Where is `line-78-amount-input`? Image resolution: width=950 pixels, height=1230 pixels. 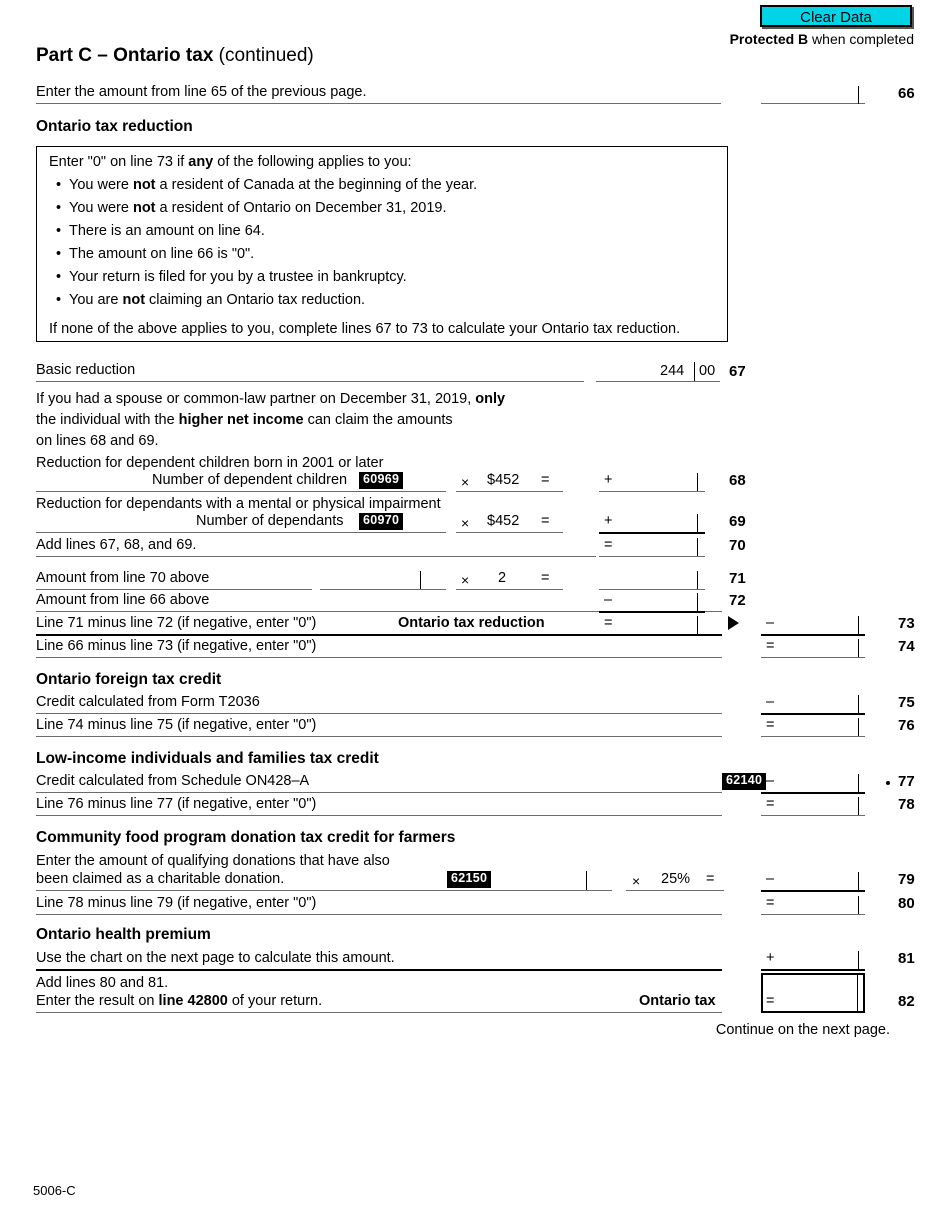
line-78-amount-input is located at coordinates (818, 805).